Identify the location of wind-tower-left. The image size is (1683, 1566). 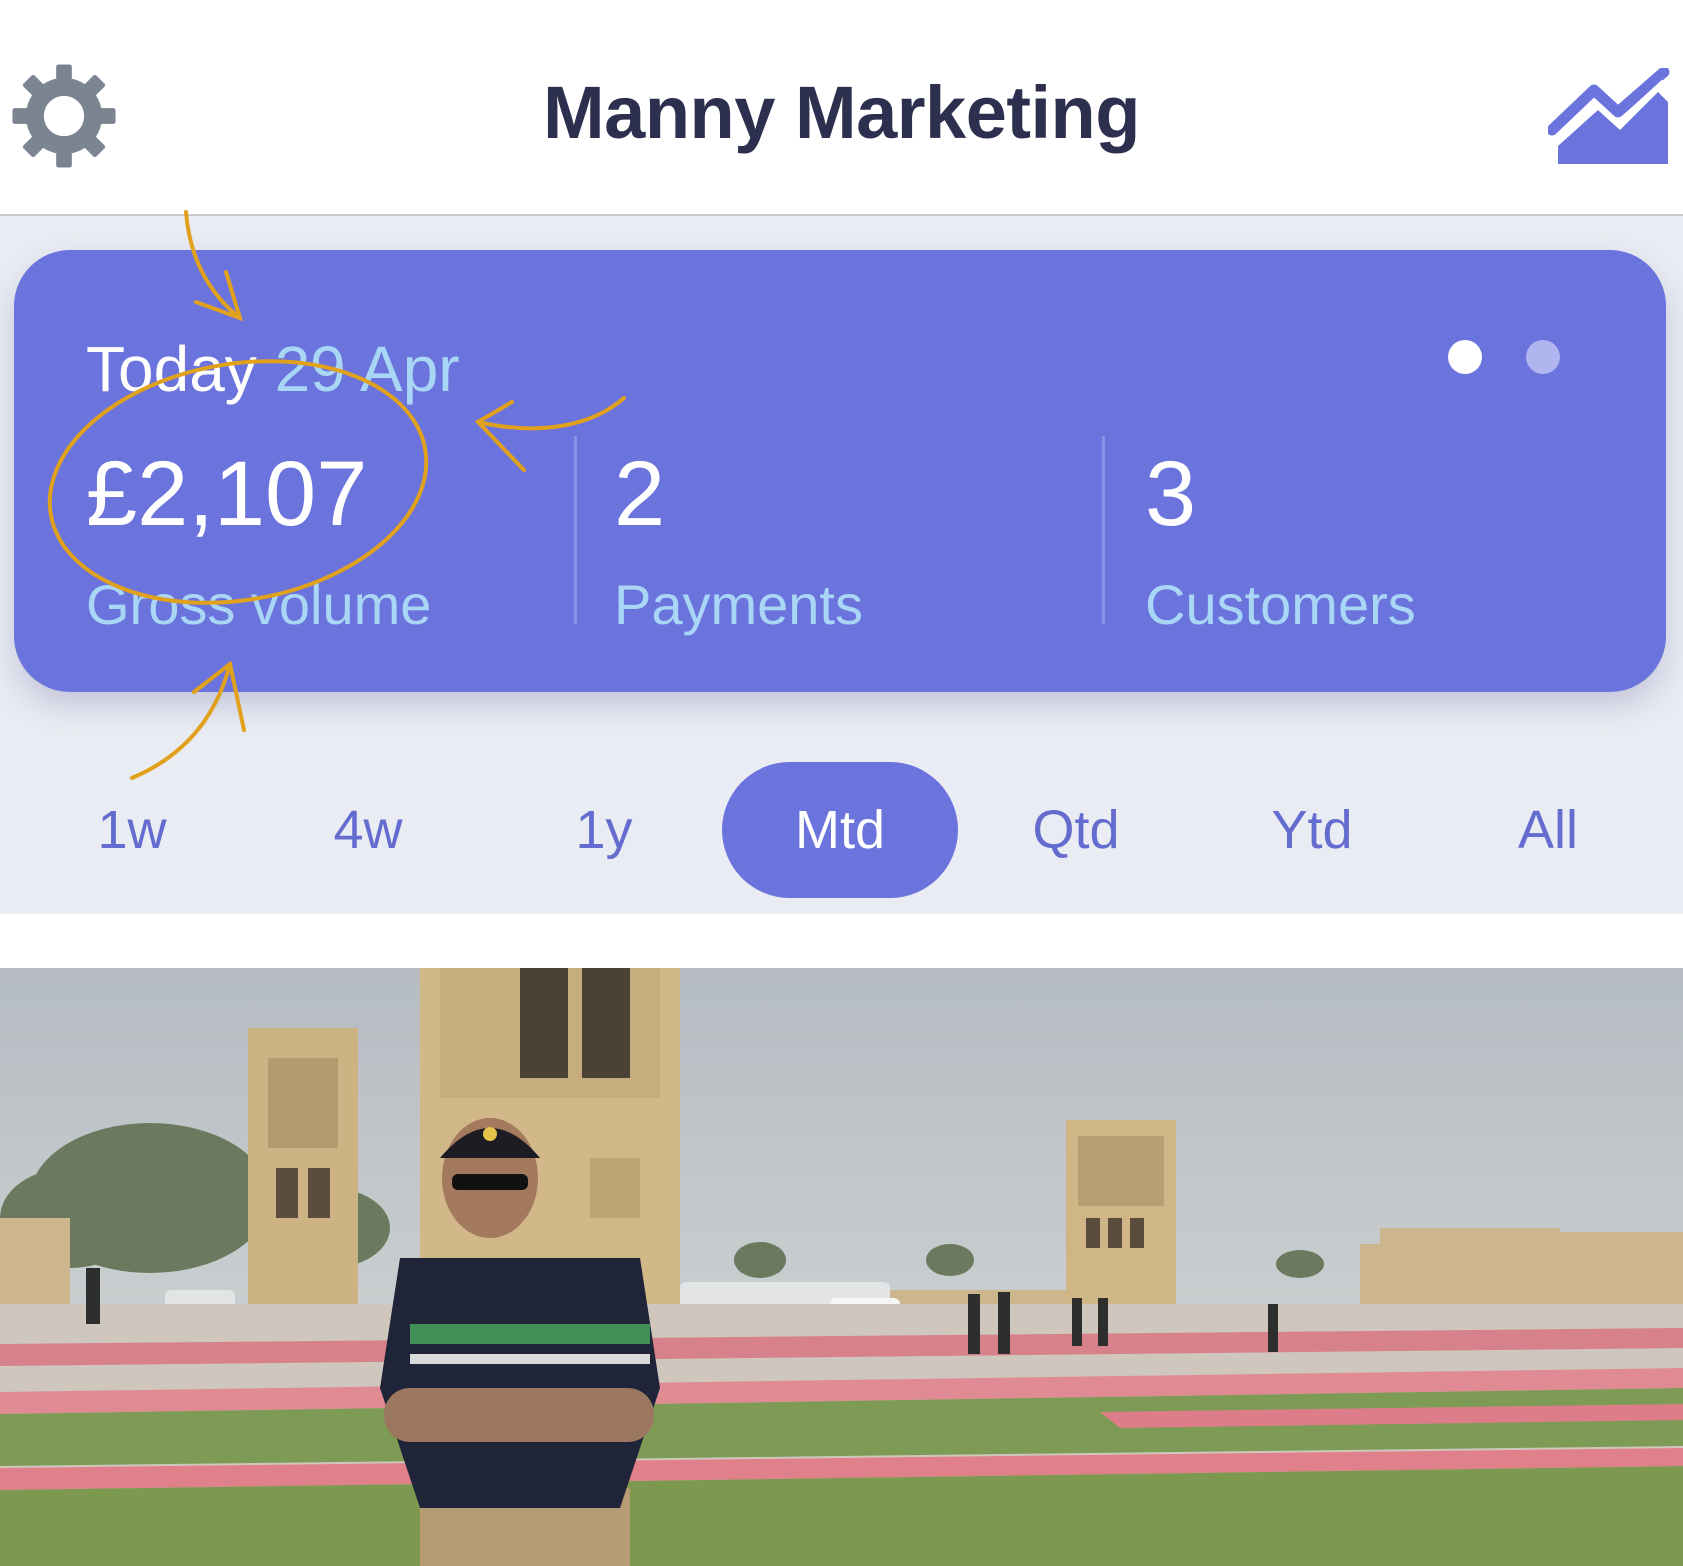
(303, 1168).